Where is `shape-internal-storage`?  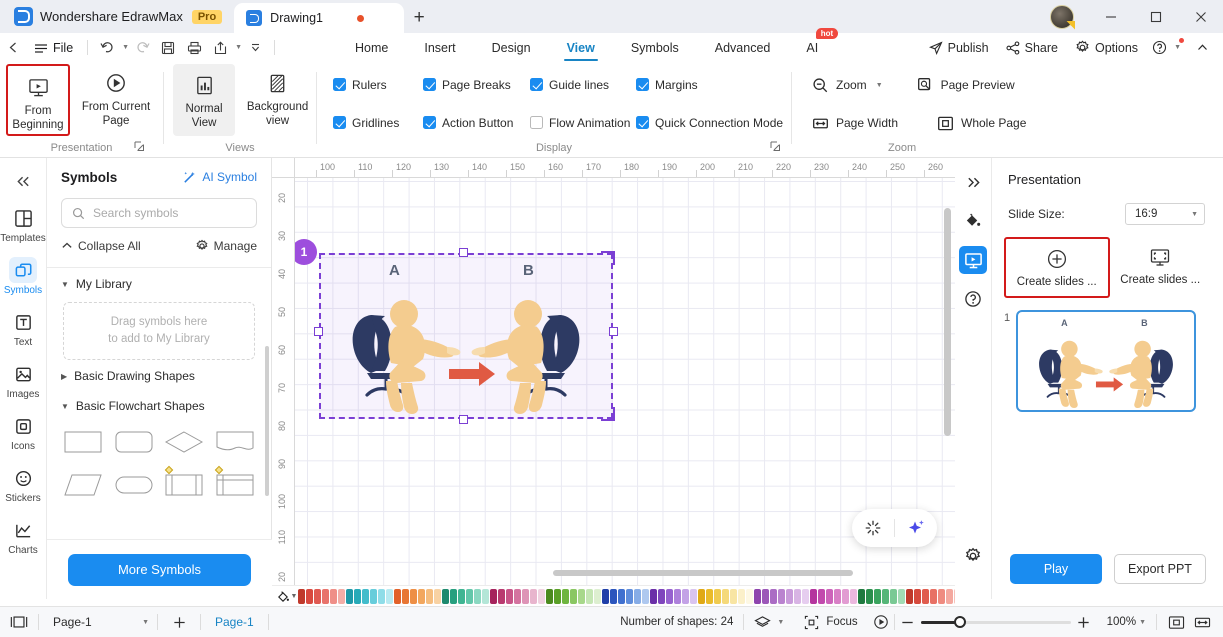 shape-internal-storage is located at coordinates (235, 485).